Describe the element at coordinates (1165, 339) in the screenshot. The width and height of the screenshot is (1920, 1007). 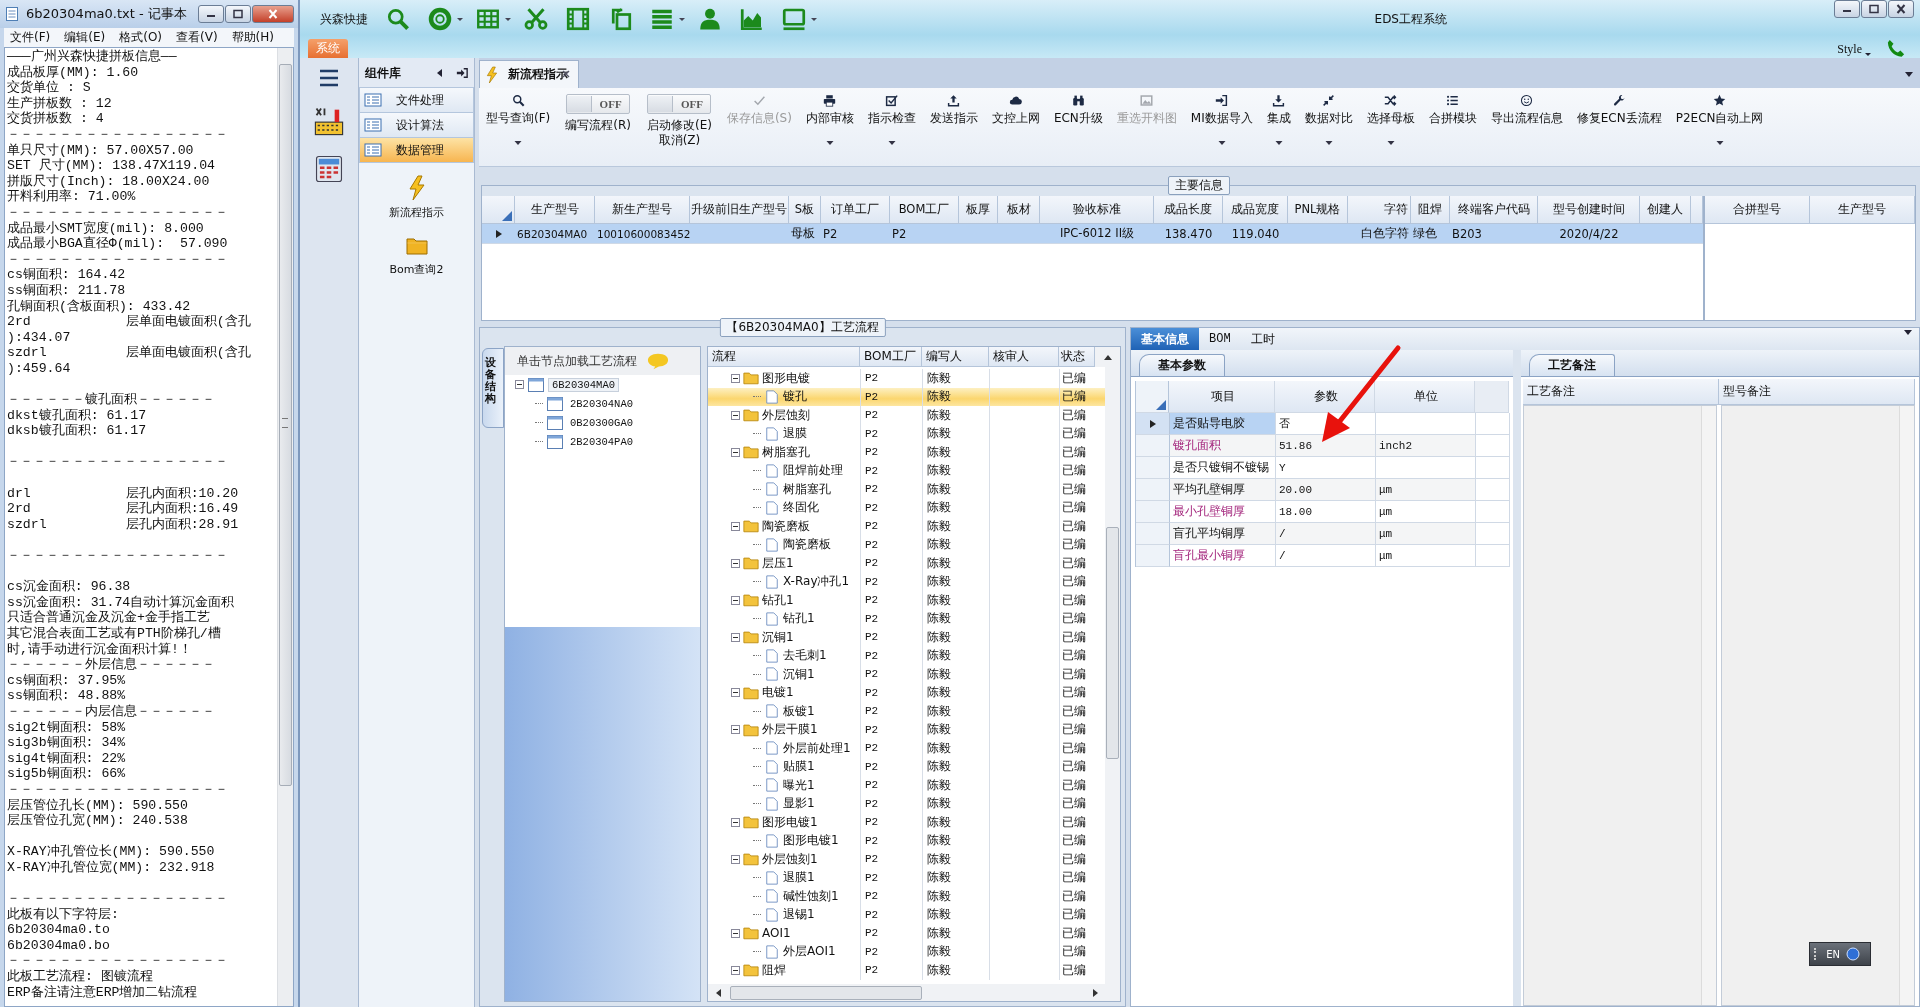
I see `tab: 基本信息` at that location.